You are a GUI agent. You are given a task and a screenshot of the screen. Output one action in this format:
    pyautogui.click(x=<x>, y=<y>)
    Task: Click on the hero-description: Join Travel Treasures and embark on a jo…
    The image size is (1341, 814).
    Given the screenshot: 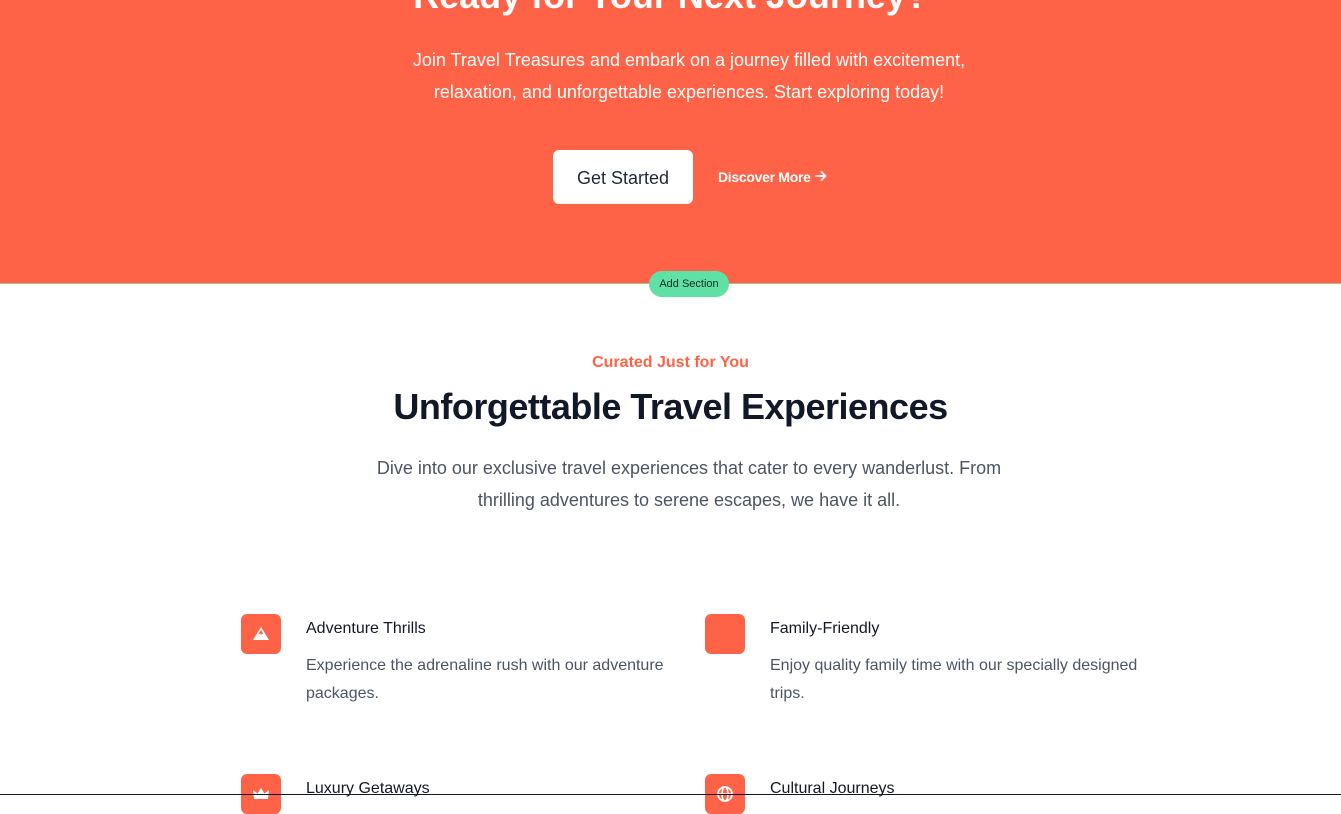 What is the action you would take?
    pyautogui.click(x=689, y=76)
    